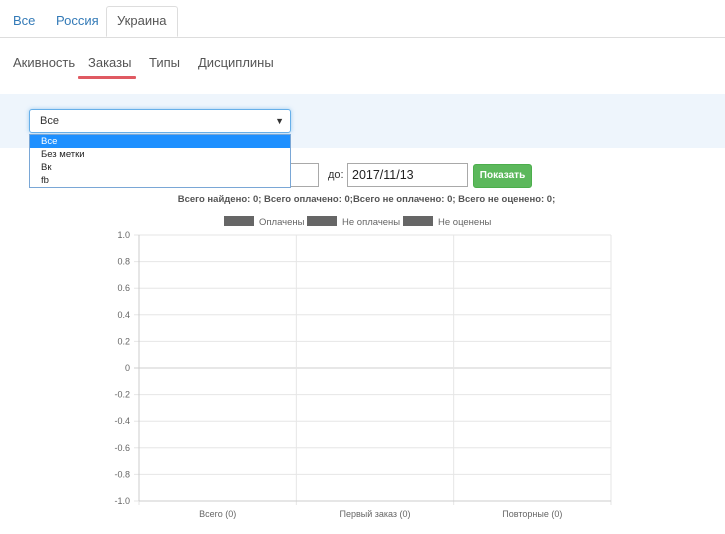 The image size is (725, 534). I want to click on y-tick-label: -0.6, so click(122, 448).